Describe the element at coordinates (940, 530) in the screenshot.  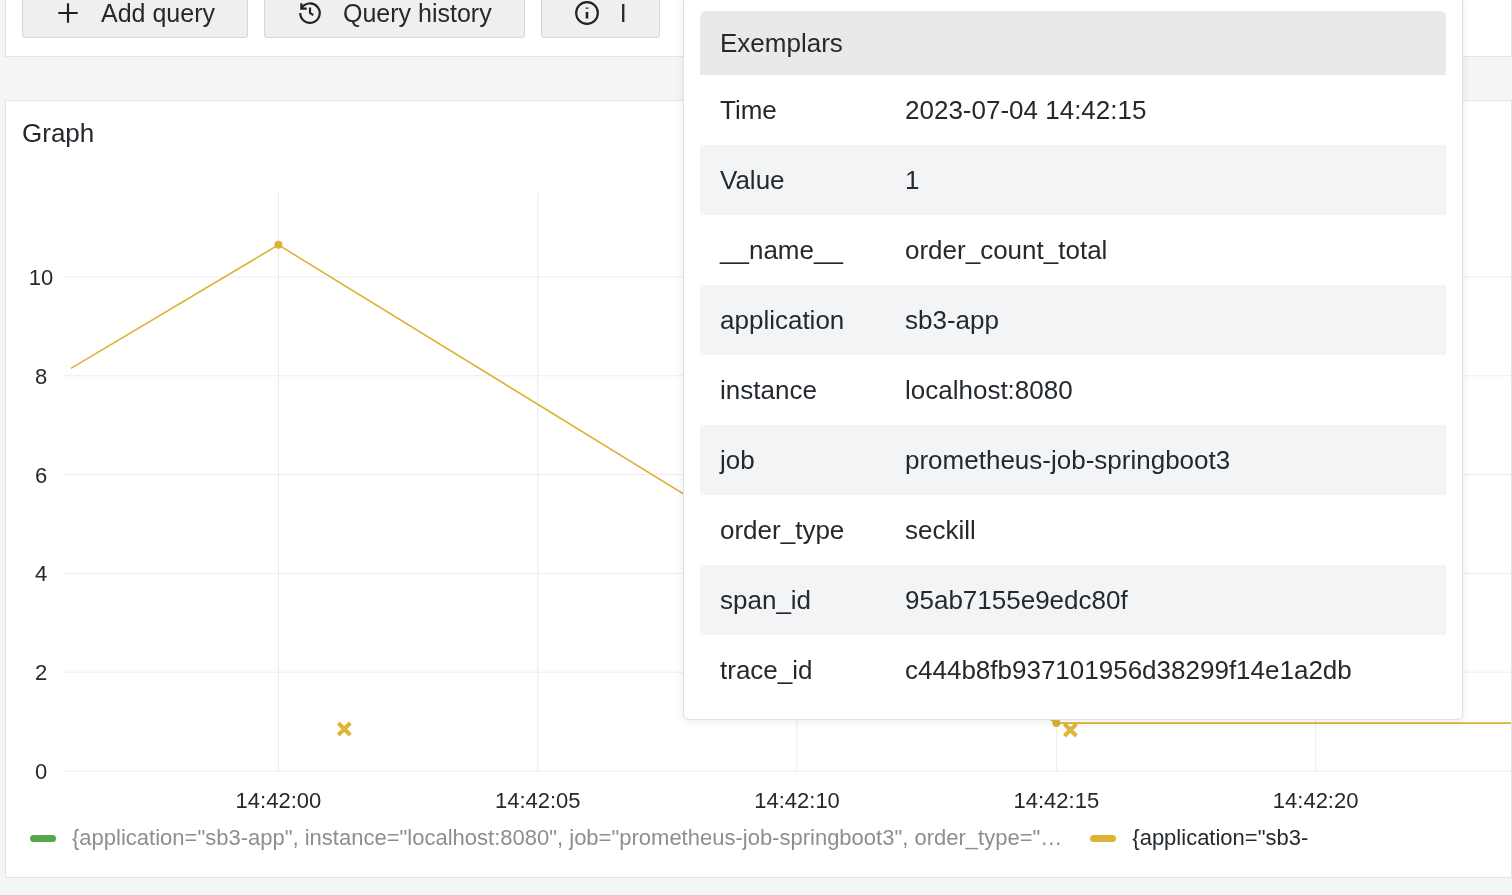
I see `field-value: seckill` at that location.